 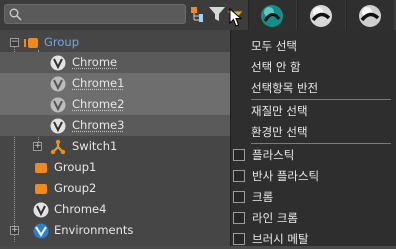 I want to click on tree-row-label: Chrome4, so click(x=80, y=209).